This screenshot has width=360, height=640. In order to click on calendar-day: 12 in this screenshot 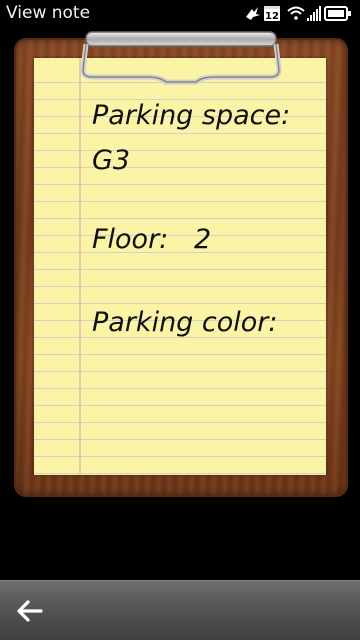, I will do `click(272, 16)`.